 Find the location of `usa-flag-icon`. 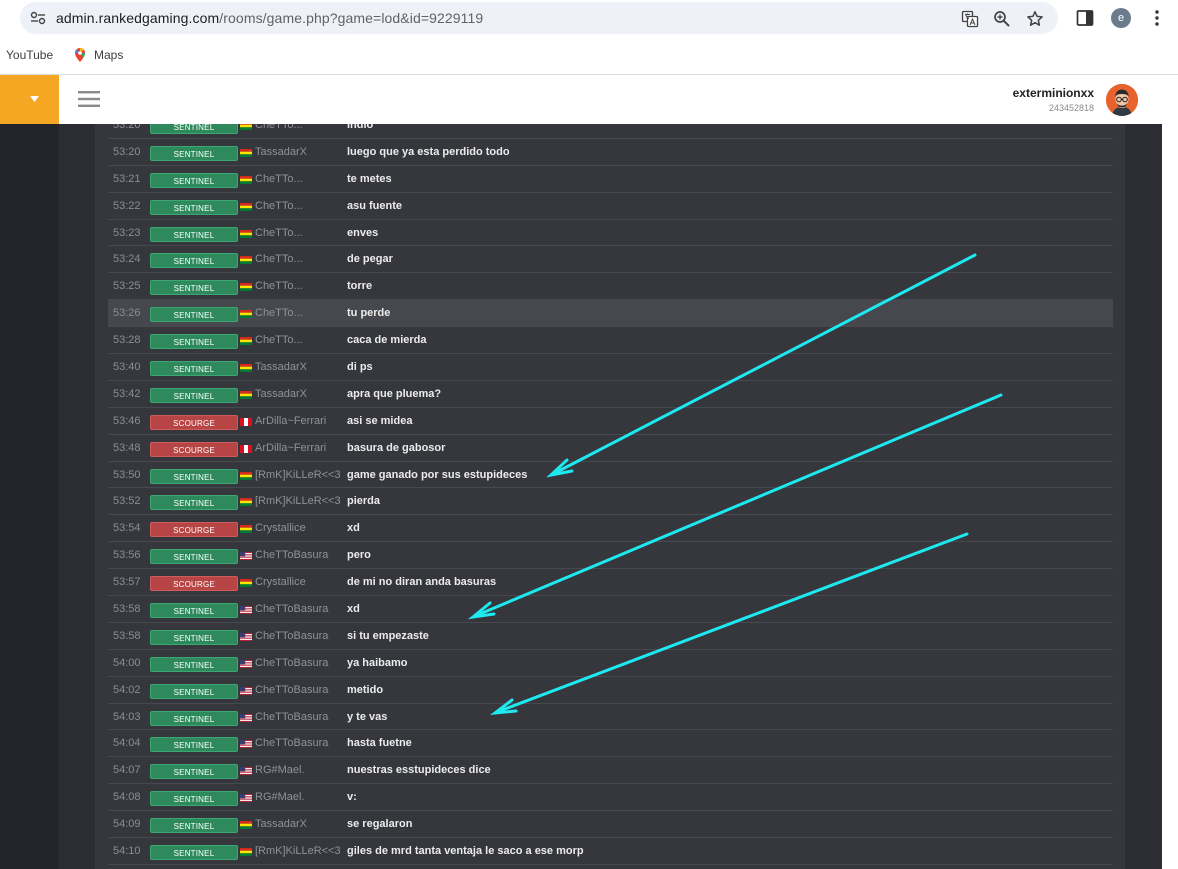

usa-flag-icon is located at coordinates (246, 744).